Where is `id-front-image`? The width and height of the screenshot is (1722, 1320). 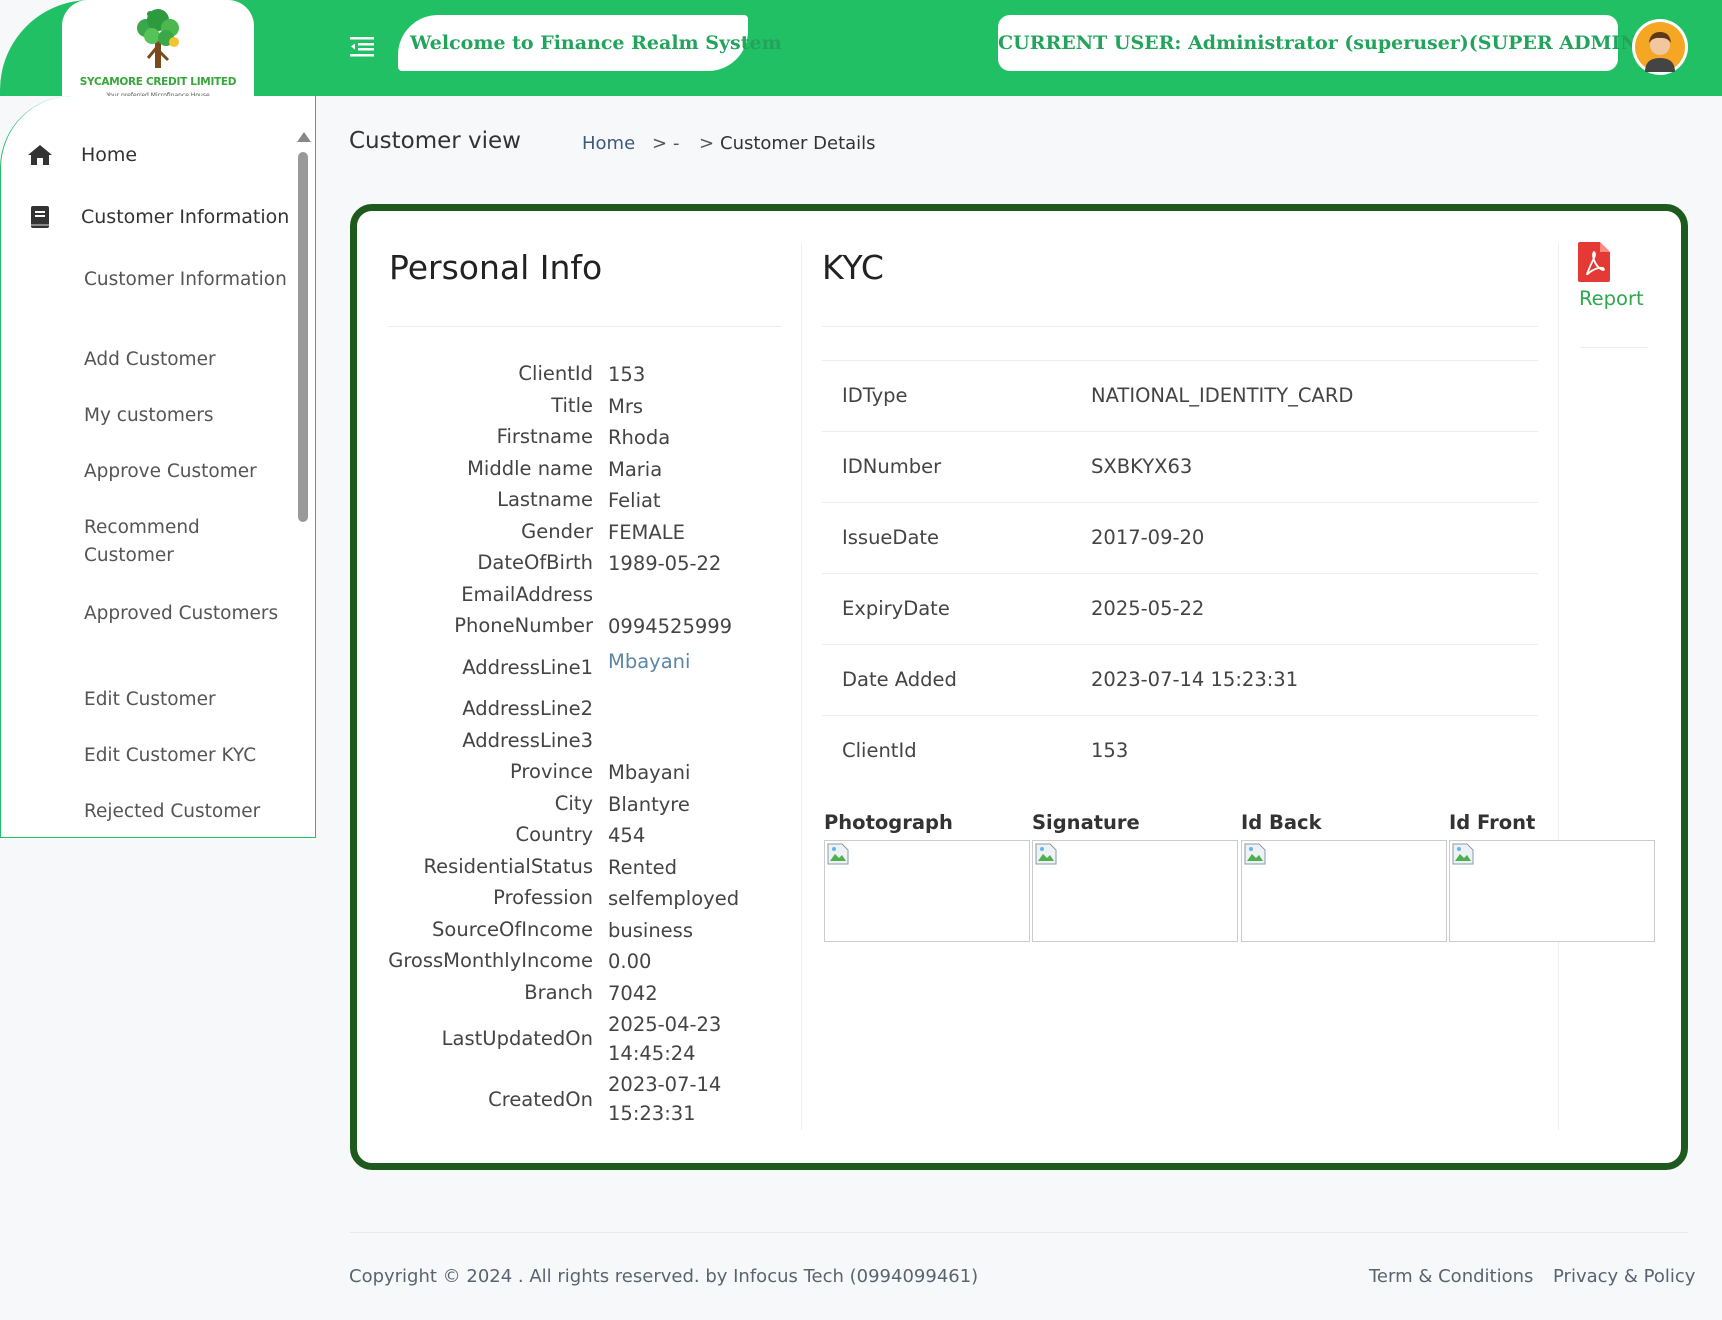
id-front-image is located at coordinates (1552, 891).